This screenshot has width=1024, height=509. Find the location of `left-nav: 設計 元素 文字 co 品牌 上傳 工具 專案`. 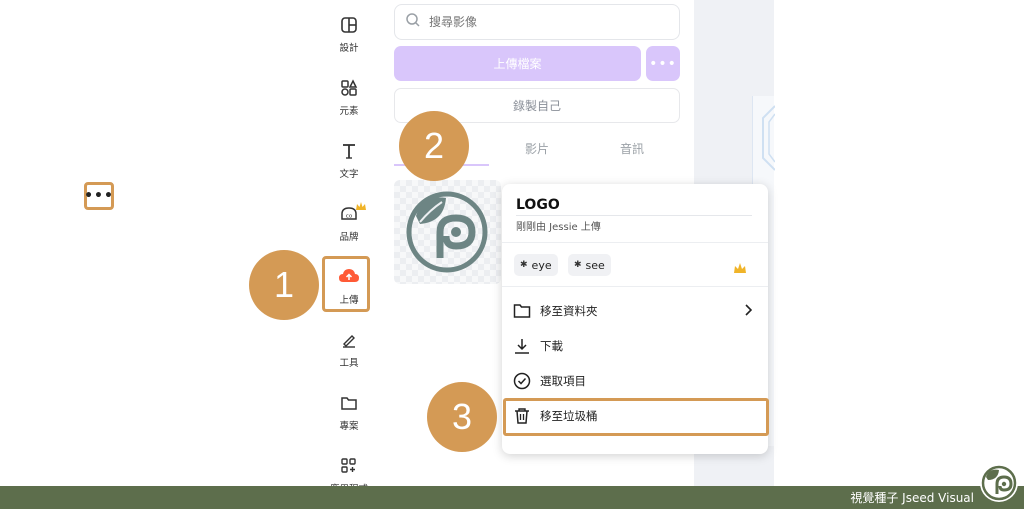

left-nav: 設計 元素 文字 co 品牌 上傳 工具 專案 is located at coordinates (349, 247).